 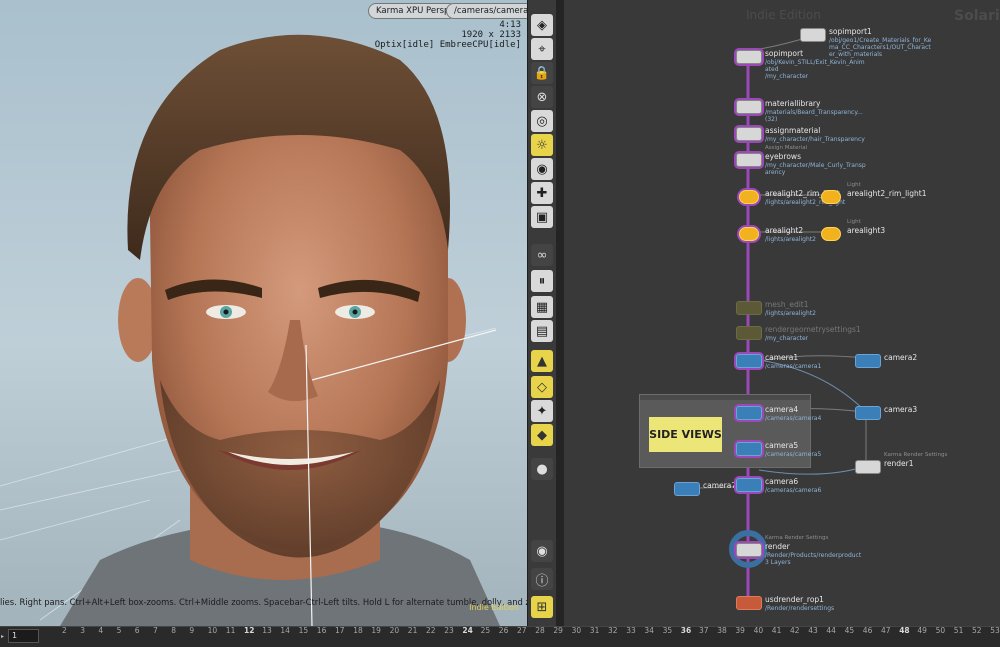 What do you see at coordinates (722, 630) in the screenshot?
I see `timeline-tick: 38` at bounding box center [722, 630].